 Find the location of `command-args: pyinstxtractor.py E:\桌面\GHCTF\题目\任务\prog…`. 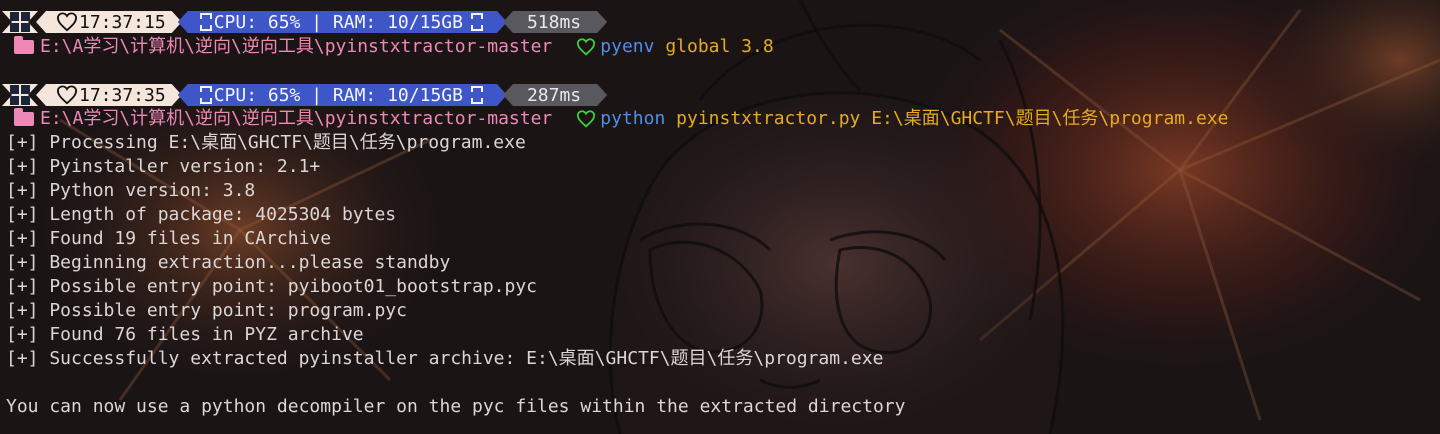

command-args: pyinstxtractor.py E:\桌面\GHCTF\题目\任务\prog… is located at coordinates (952, 118).